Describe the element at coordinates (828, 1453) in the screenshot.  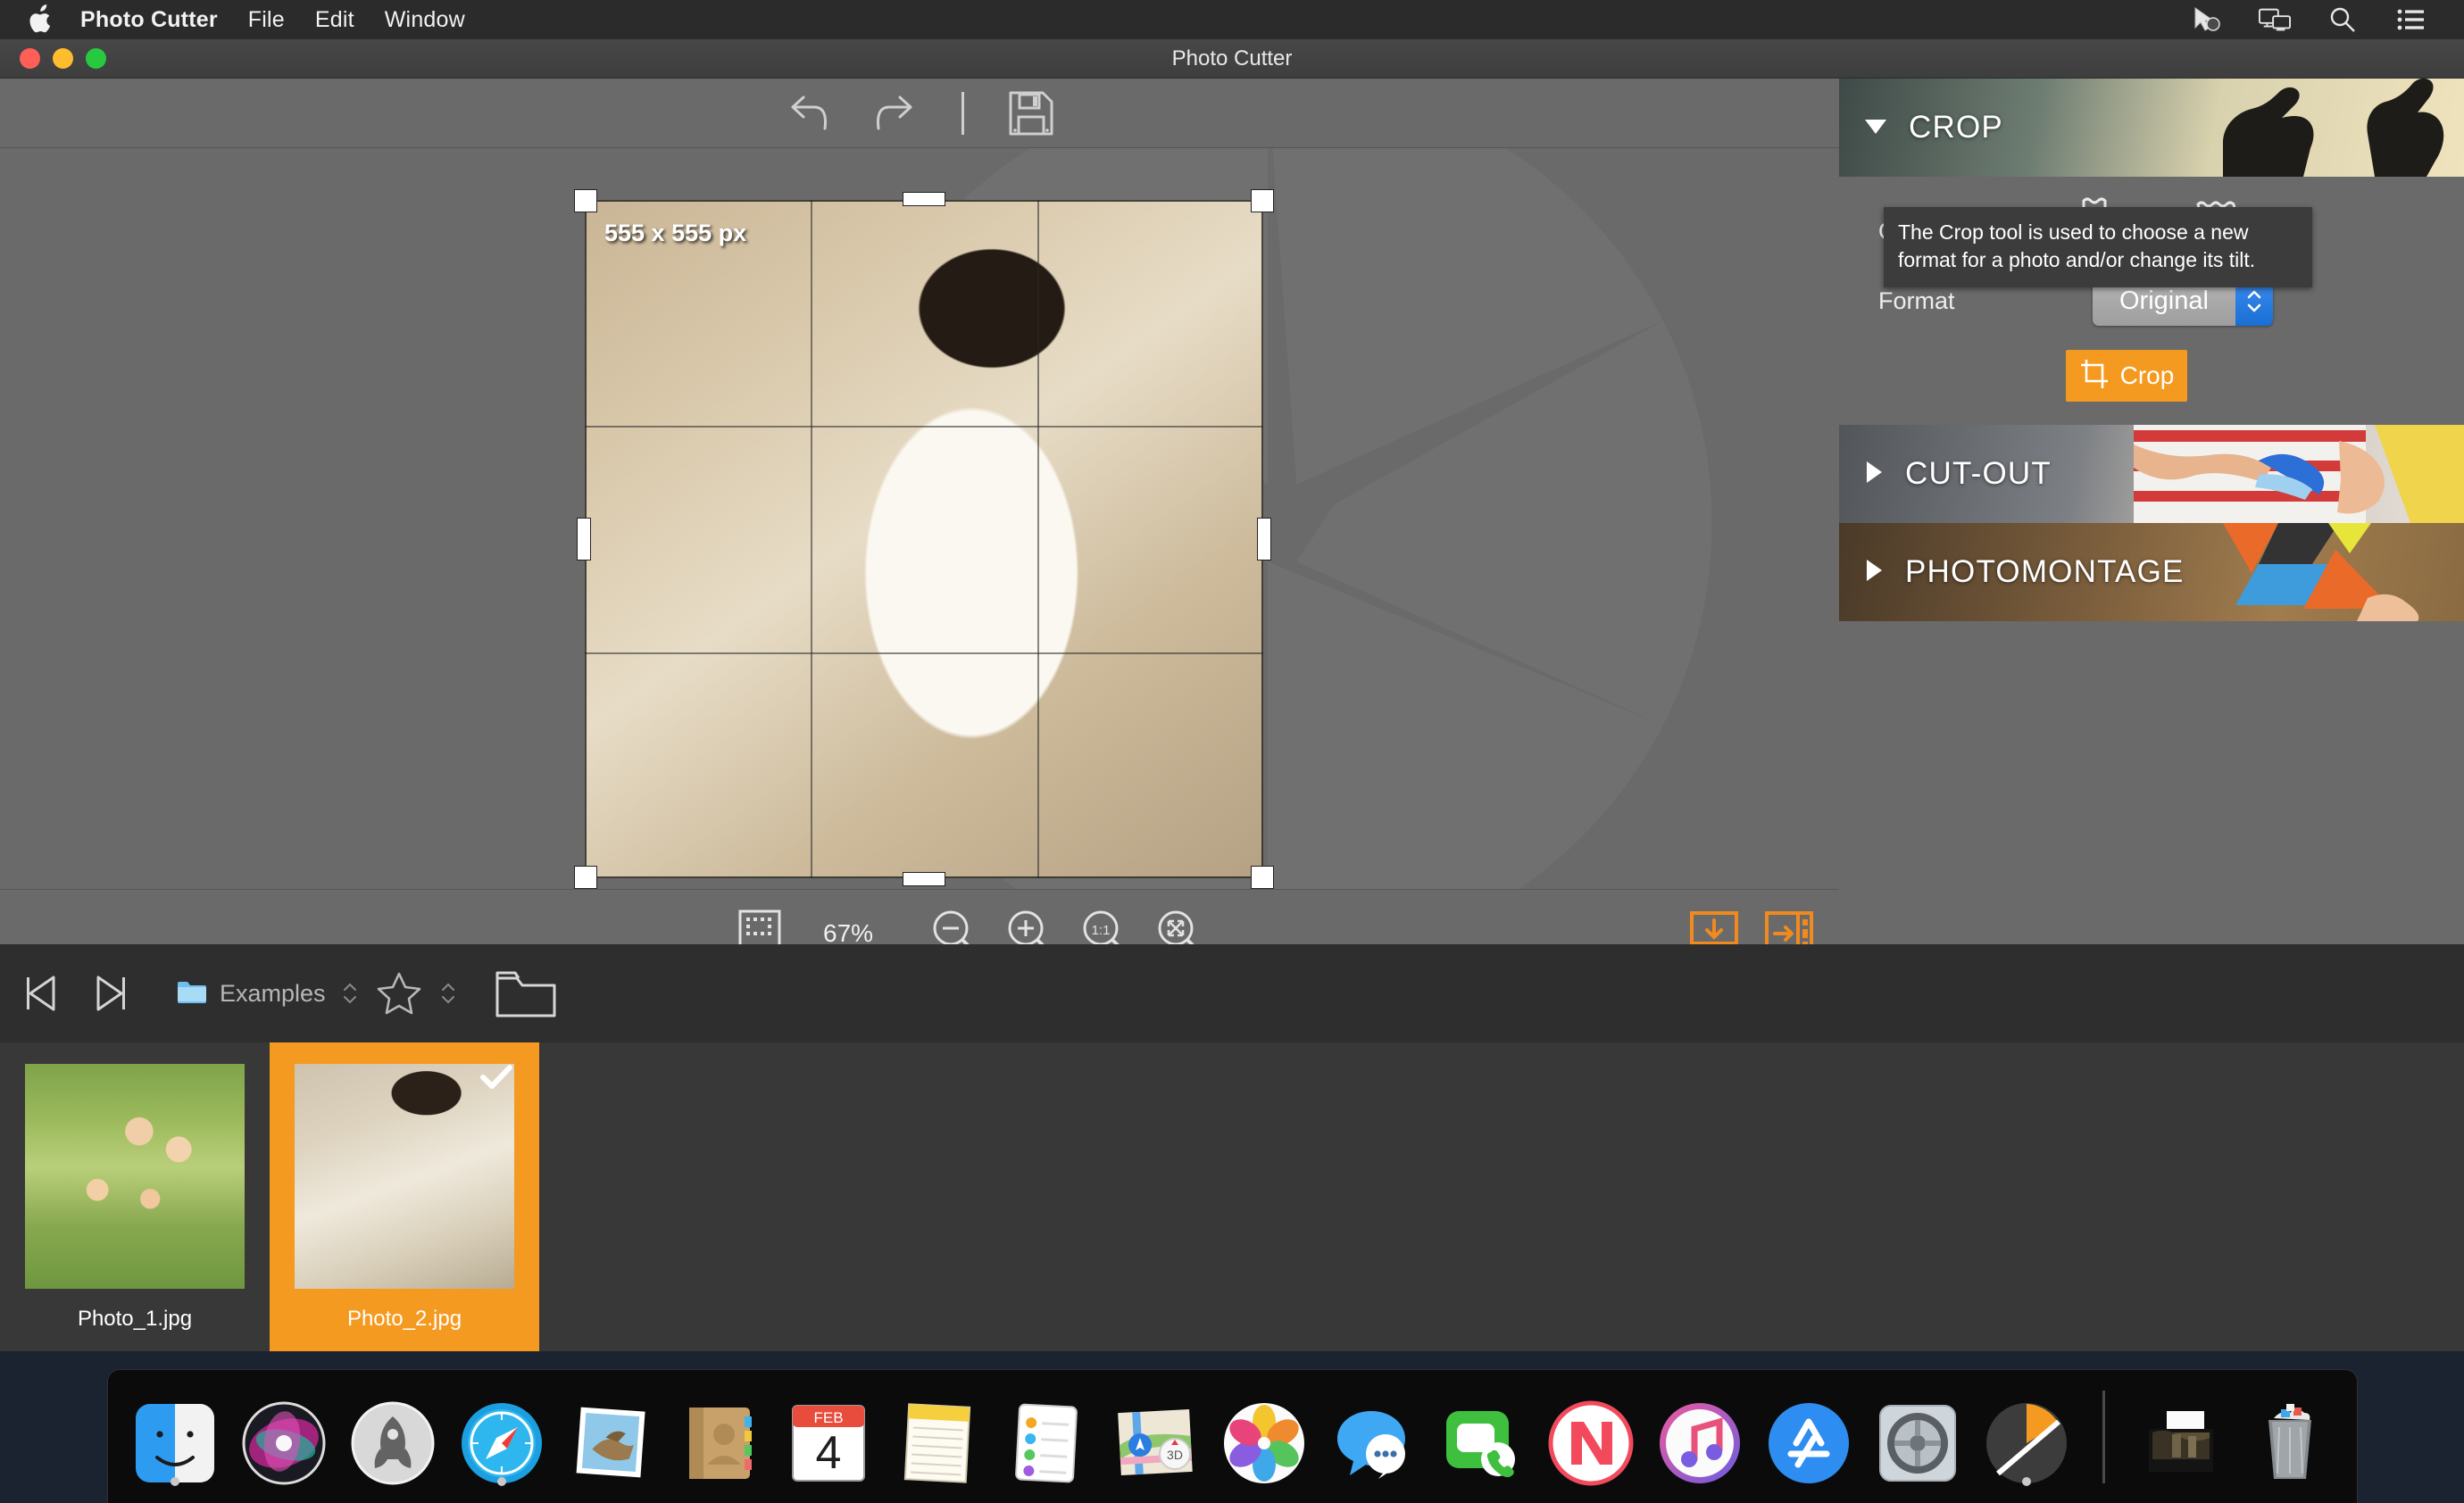
I see `calendar-day: 4` at that location.